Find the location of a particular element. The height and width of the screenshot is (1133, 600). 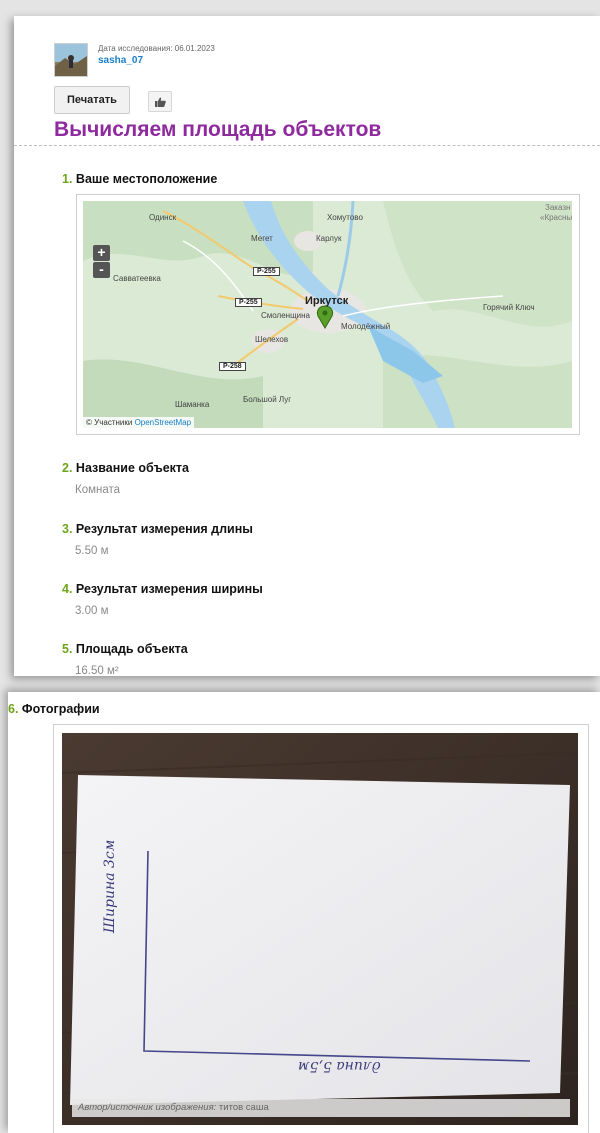

section-photos-title: 6. Фотографии is located at coordinates (54, 709).